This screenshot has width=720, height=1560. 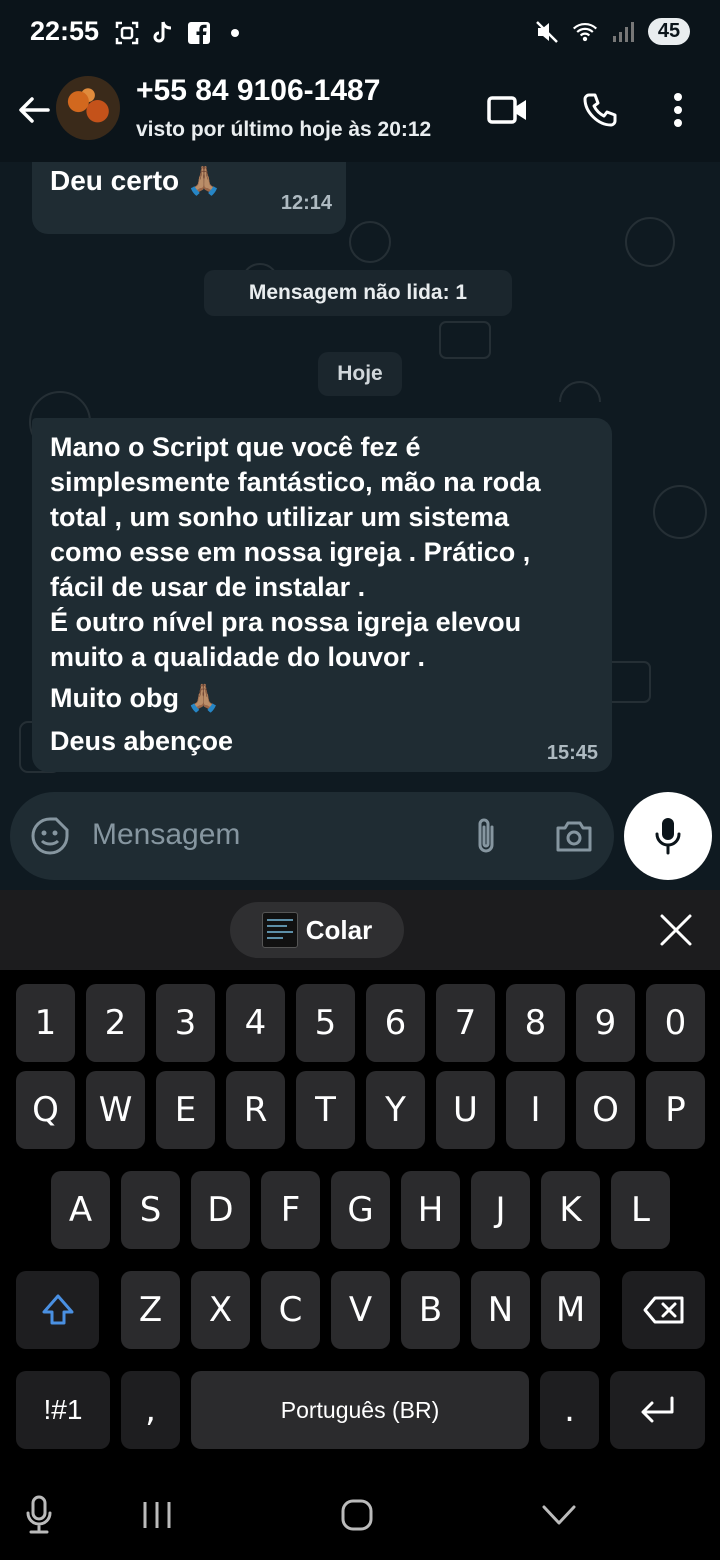 What do you see at coordinates (150, 1310) in the screenshot?
I see `key-z: Z` at bounding box center [150, 1310].